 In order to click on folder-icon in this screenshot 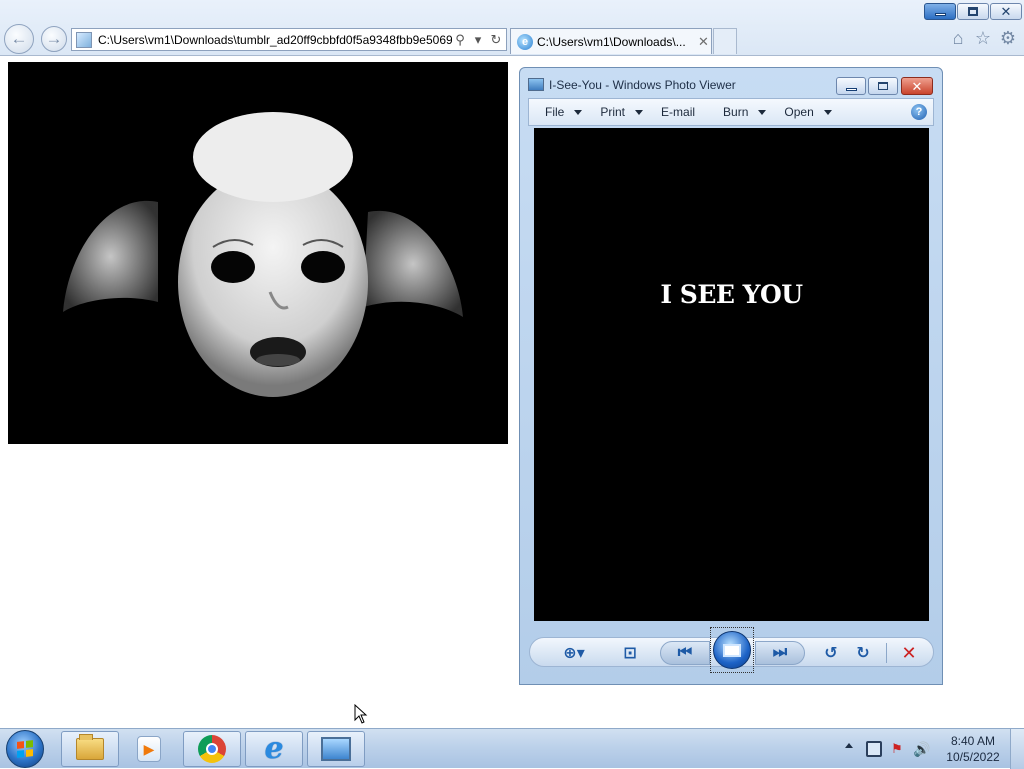, I will do `click(90, 747)`.